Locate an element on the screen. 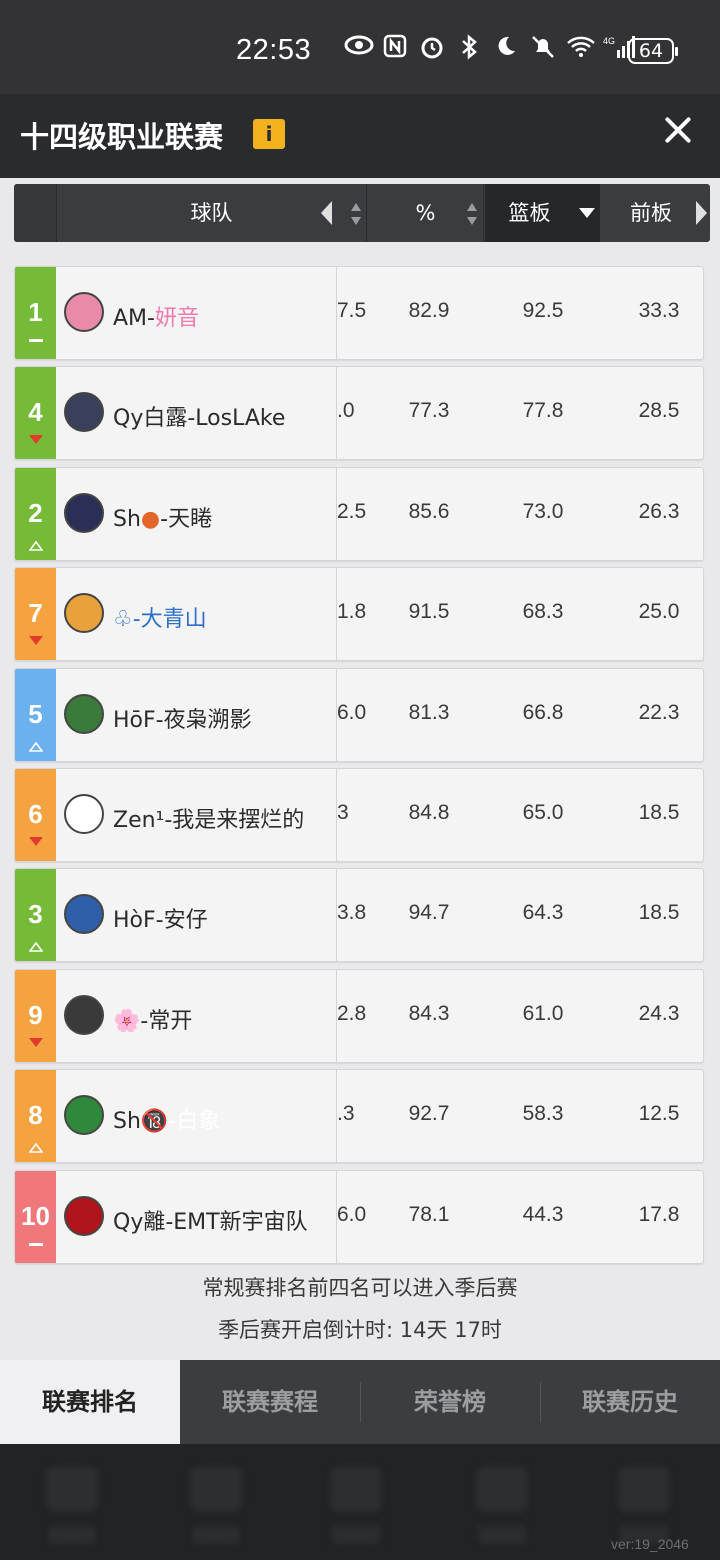 Image resolution: width=720 pixels, height=1560 pixels. stat-reb: 65.0 is located at coordinates (543, 812).